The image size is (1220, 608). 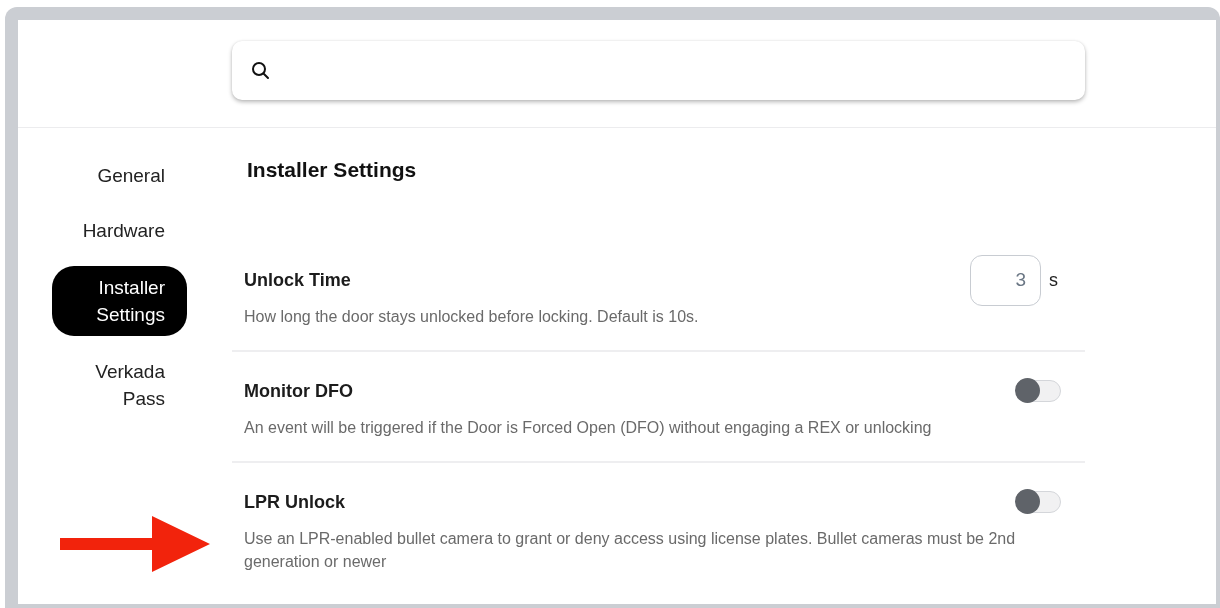 I want to click on unit-label: s, so click(x=1053, y=280).